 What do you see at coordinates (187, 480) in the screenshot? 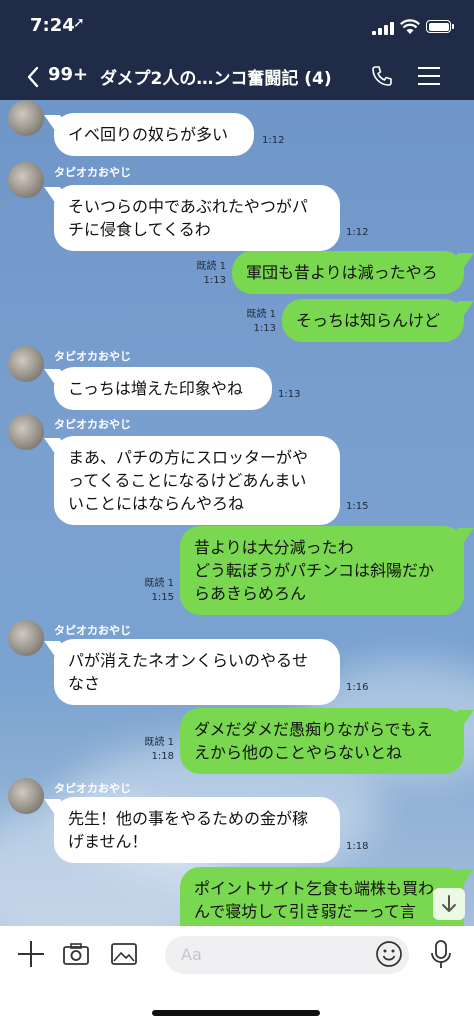
I see `message-text: ってくることになるけどあんまい` at bounding box center [187, 480].